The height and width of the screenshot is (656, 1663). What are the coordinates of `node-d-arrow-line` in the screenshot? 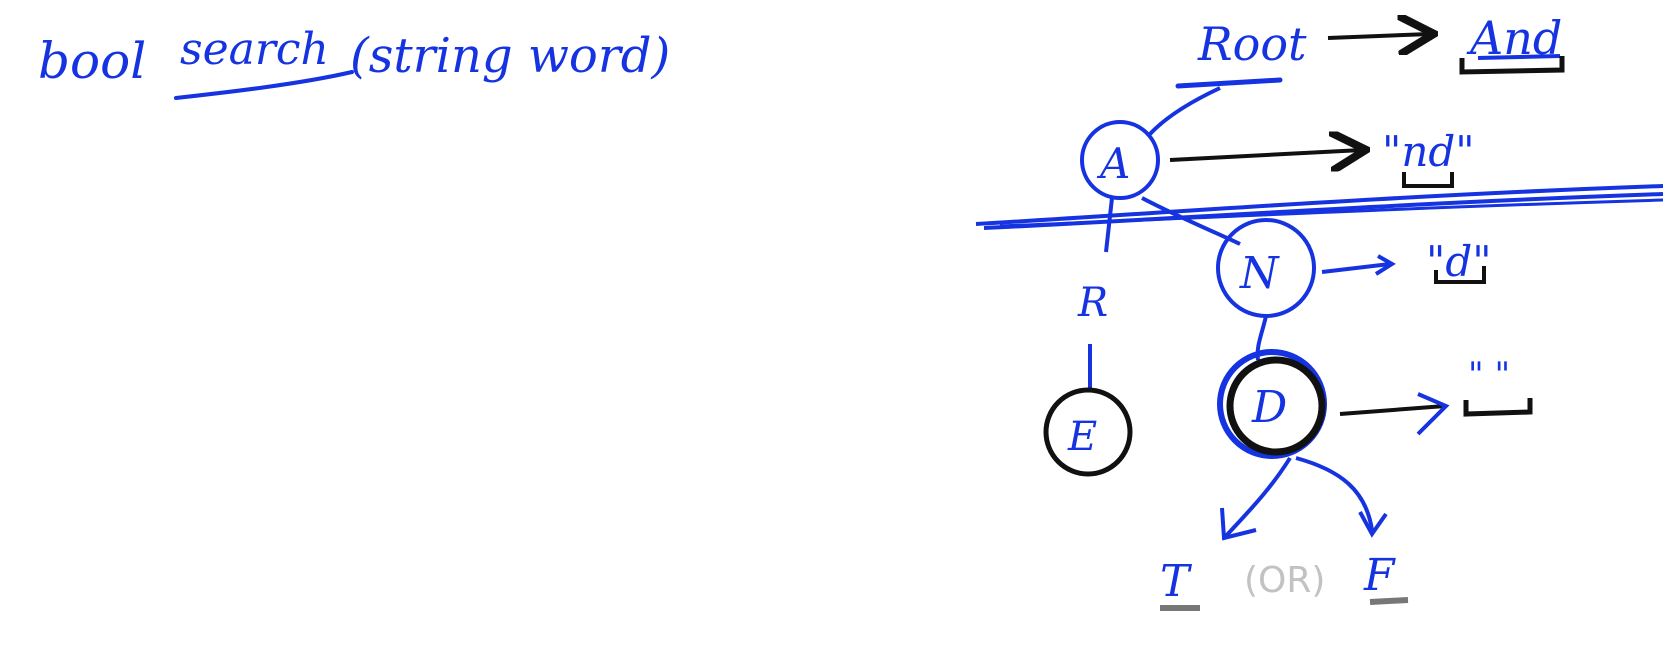 It's located at (1392, 410).